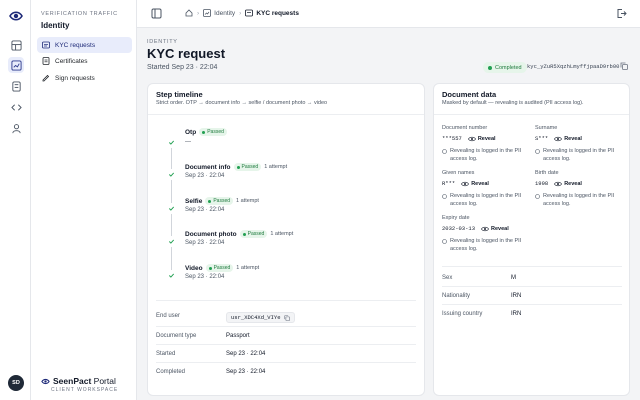 Image resolution: width=640 pixels, height=400 pixels. What do you see at coordinates (166, 354) in the screenshot?
I see `detail-label-started: Started` at bounding box center [166, 354].